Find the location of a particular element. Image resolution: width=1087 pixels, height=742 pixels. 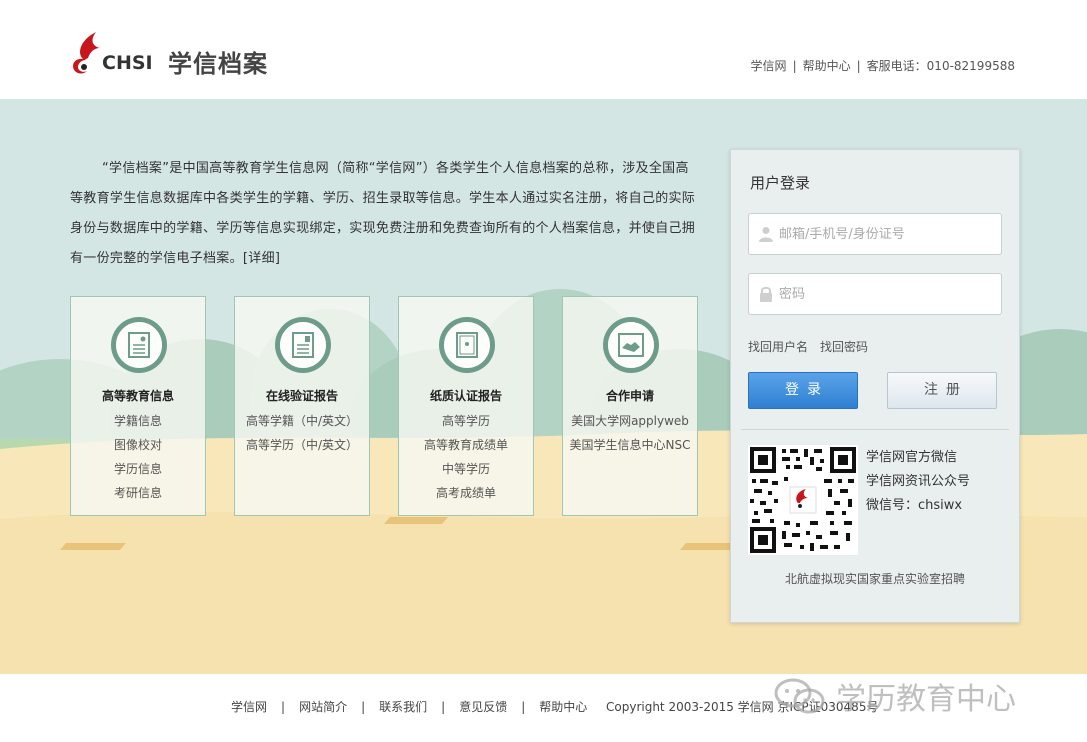

recovery-links: 找回用户名 找回密码 is located at coordinates (814, 346).